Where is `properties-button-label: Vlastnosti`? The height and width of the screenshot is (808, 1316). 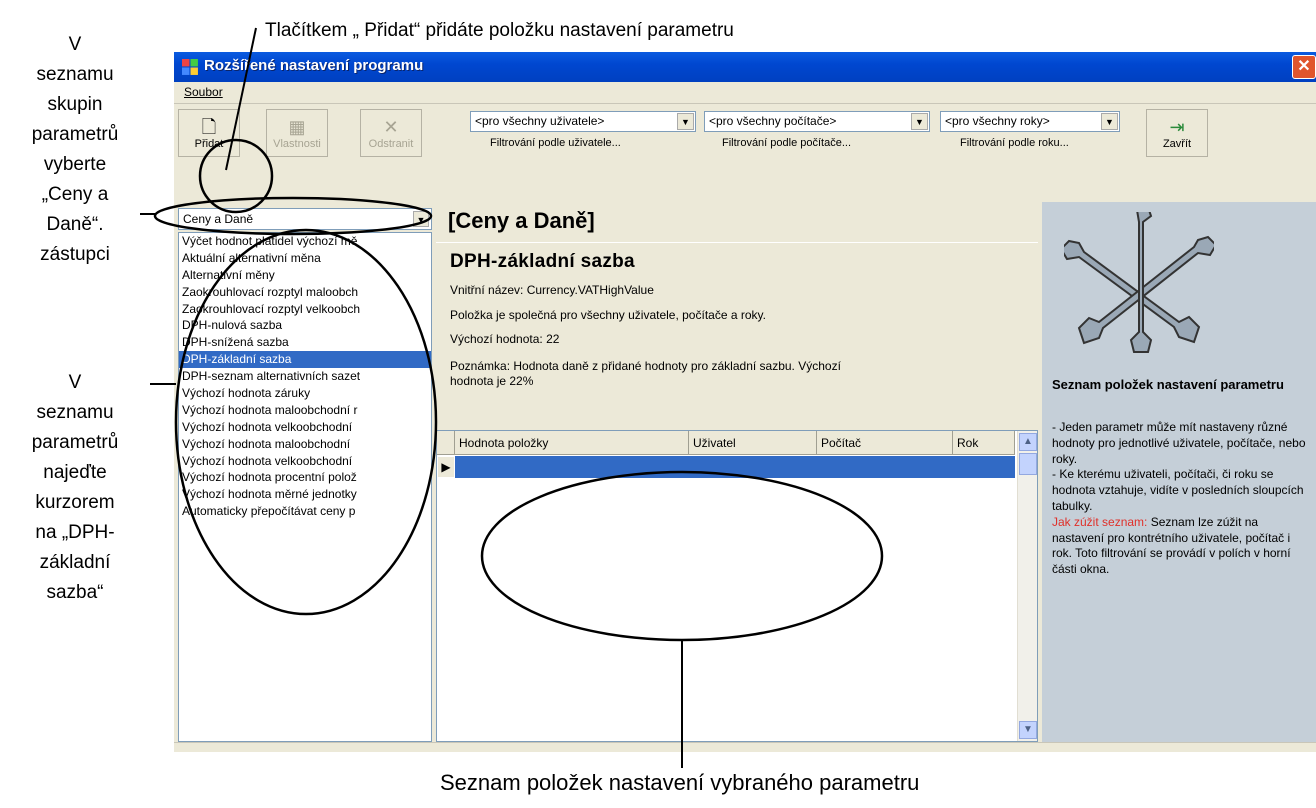
properties-button-label: Vlastnosti is located at coordinates (297, 144).